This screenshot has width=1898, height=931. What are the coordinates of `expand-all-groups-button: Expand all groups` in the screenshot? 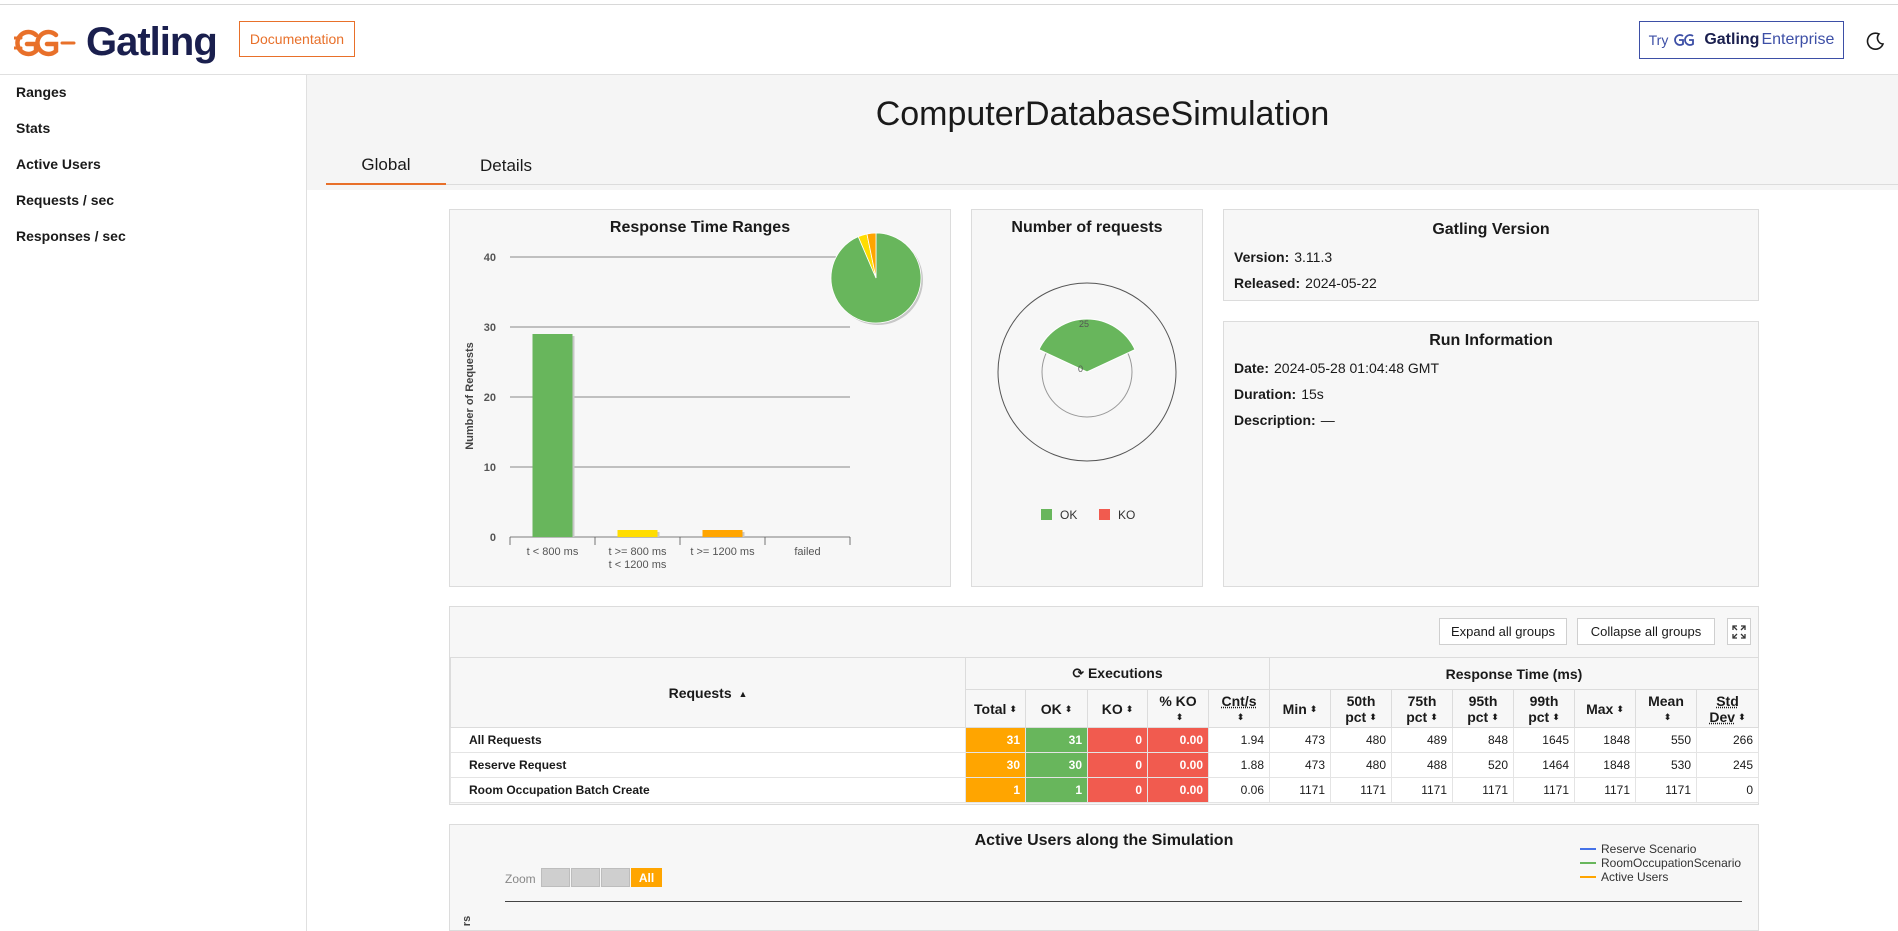 It's located at (1503, 631).